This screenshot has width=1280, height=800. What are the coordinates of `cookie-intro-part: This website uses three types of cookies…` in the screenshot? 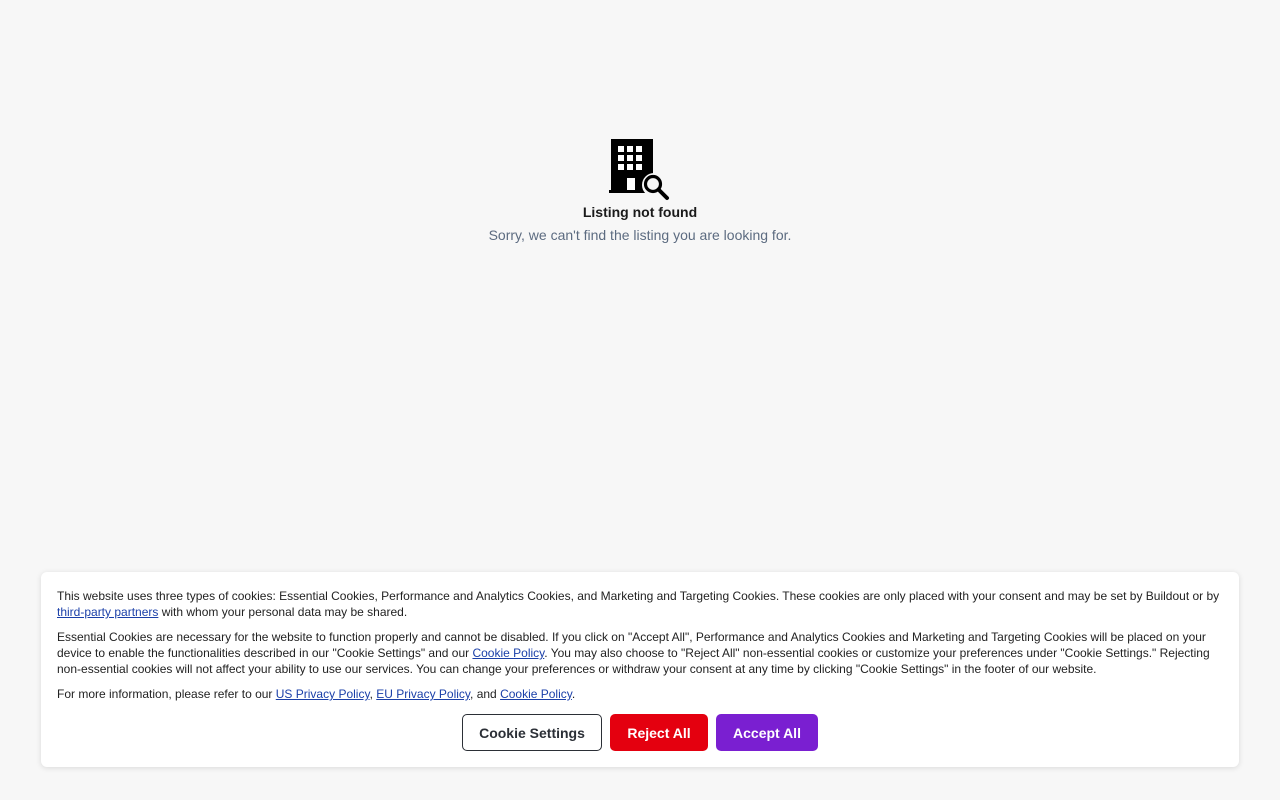 It's located at (638, 596).